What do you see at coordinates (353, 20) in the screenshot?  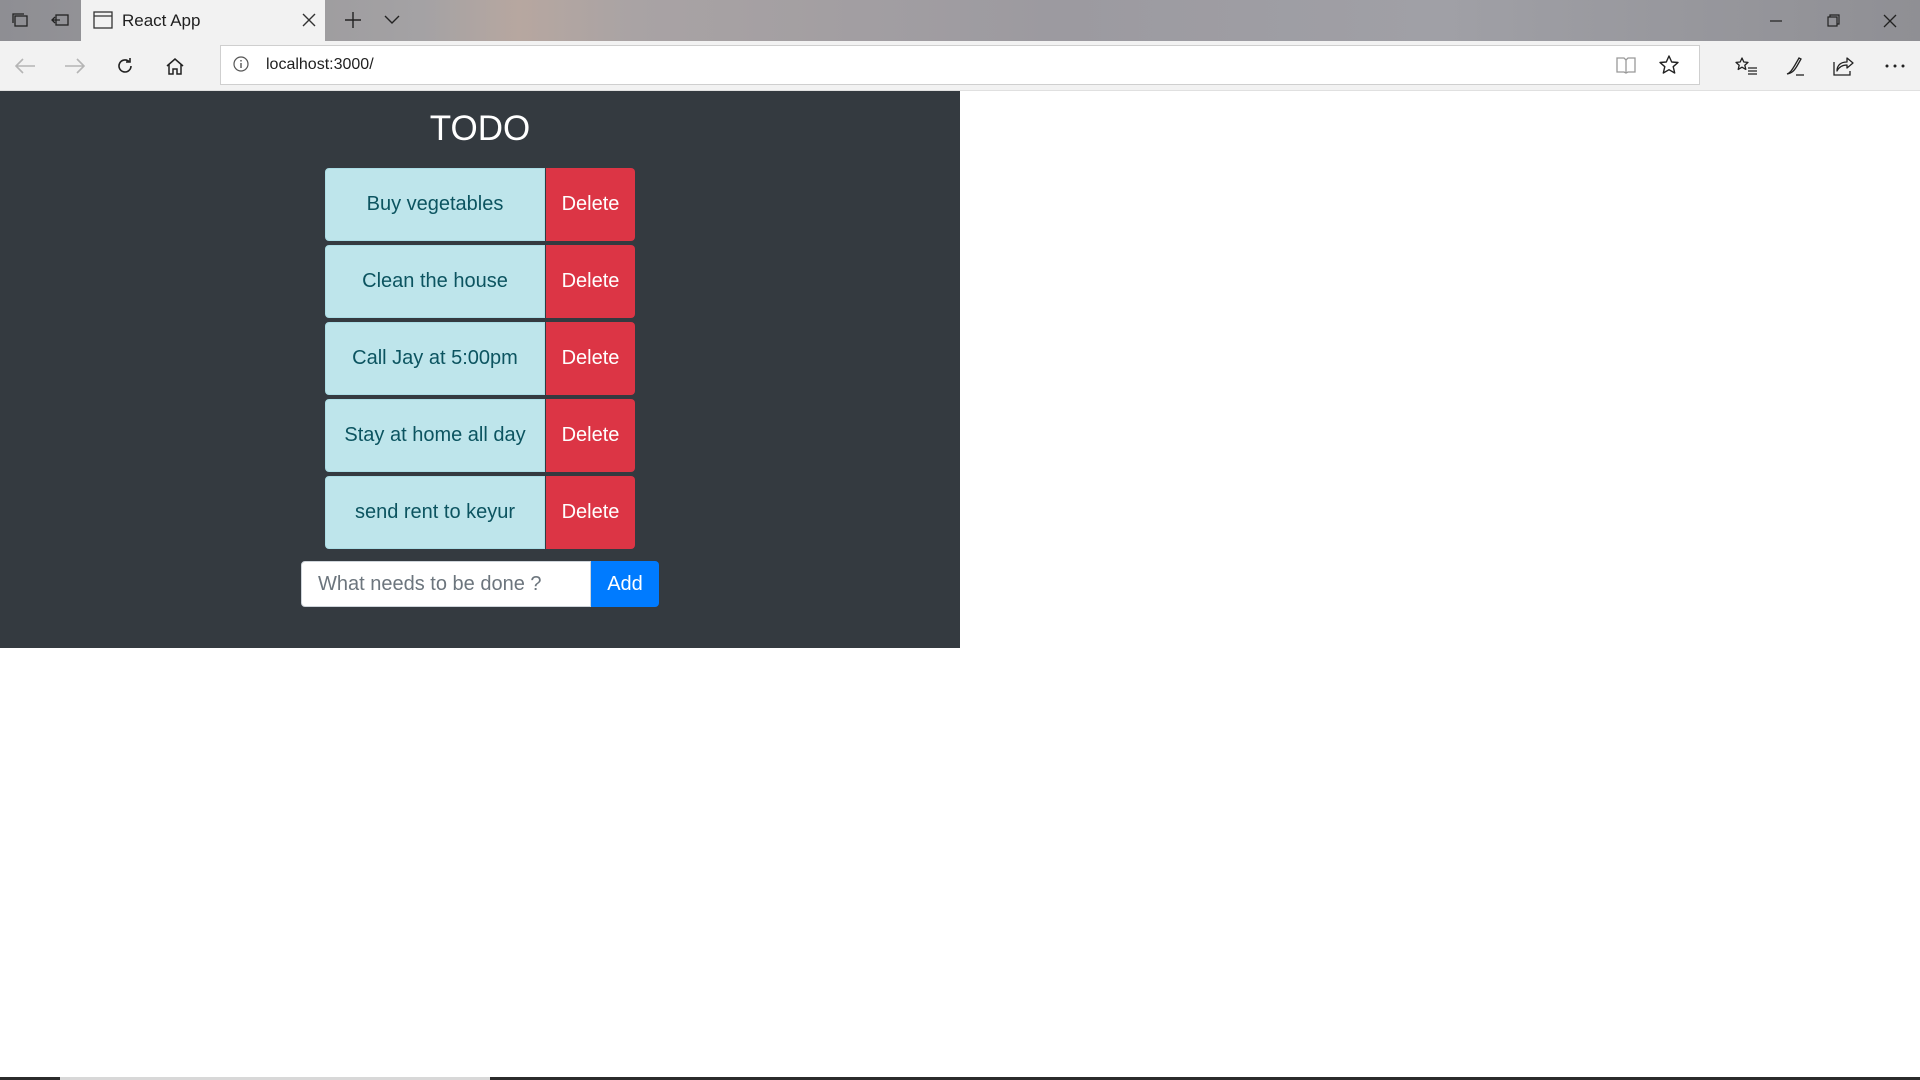 I see `plus-icon` at bounding box center [353, 20].